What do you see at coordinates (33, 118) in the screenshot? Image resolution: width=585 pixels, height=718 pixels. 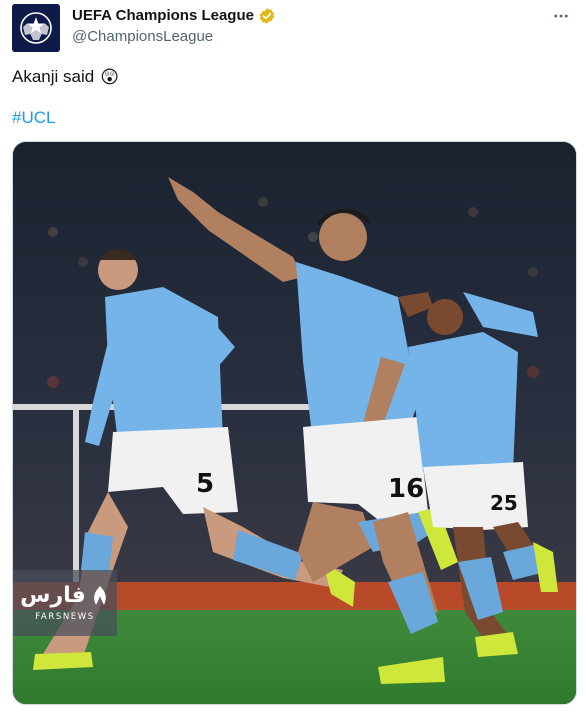 I see `hashtag-link: #UCL` at bounding box center [33, 118].